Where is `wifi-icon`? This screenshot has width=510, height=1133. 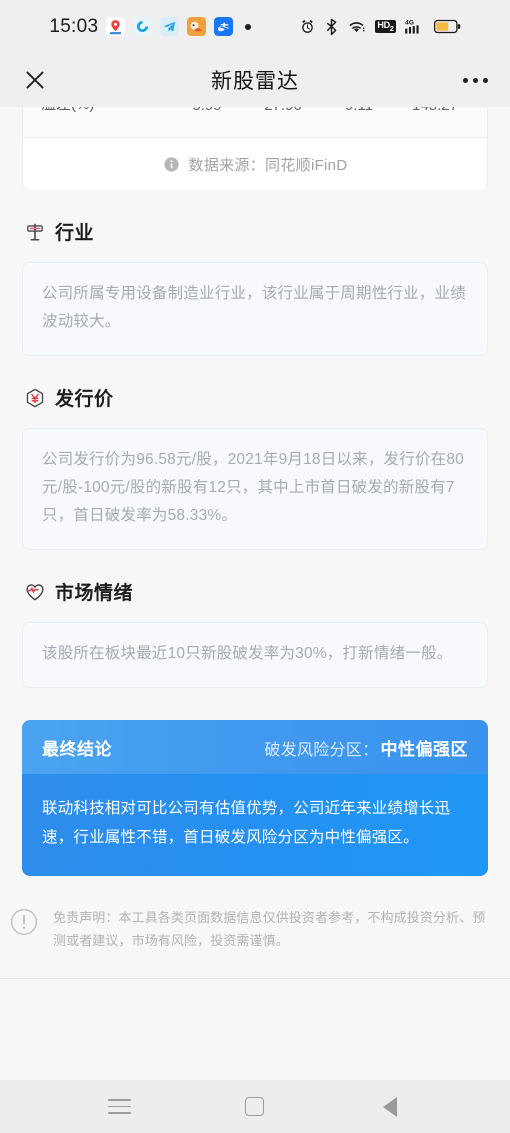
wifi-icon is located at coordinates (357, 27).